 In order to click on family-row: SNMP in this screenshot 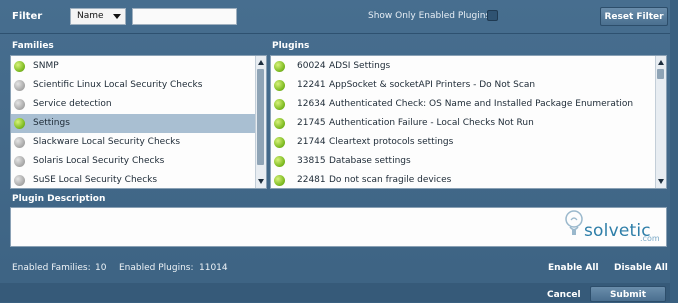, I will do `click(133, 66)`.